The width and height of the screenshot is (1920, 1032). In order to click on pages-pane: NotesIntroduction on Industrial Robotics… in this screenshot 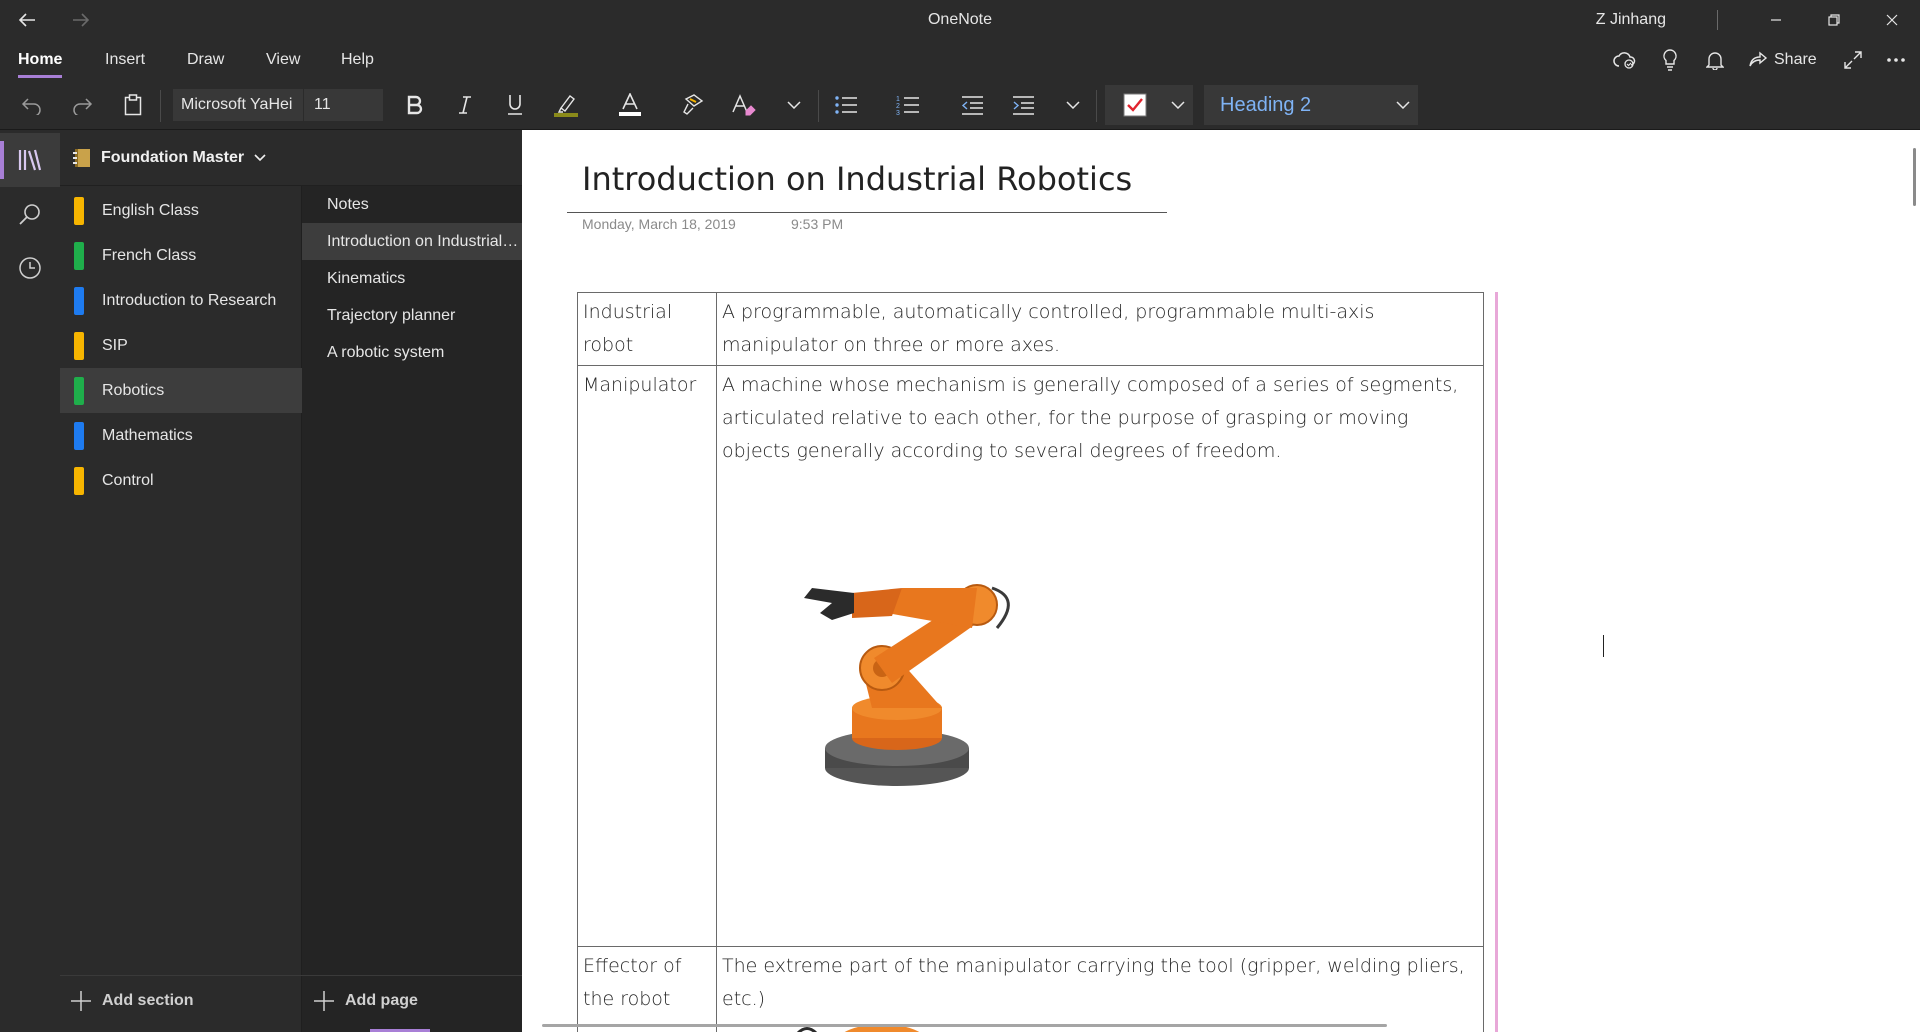, I will do `click(412, 609)`.